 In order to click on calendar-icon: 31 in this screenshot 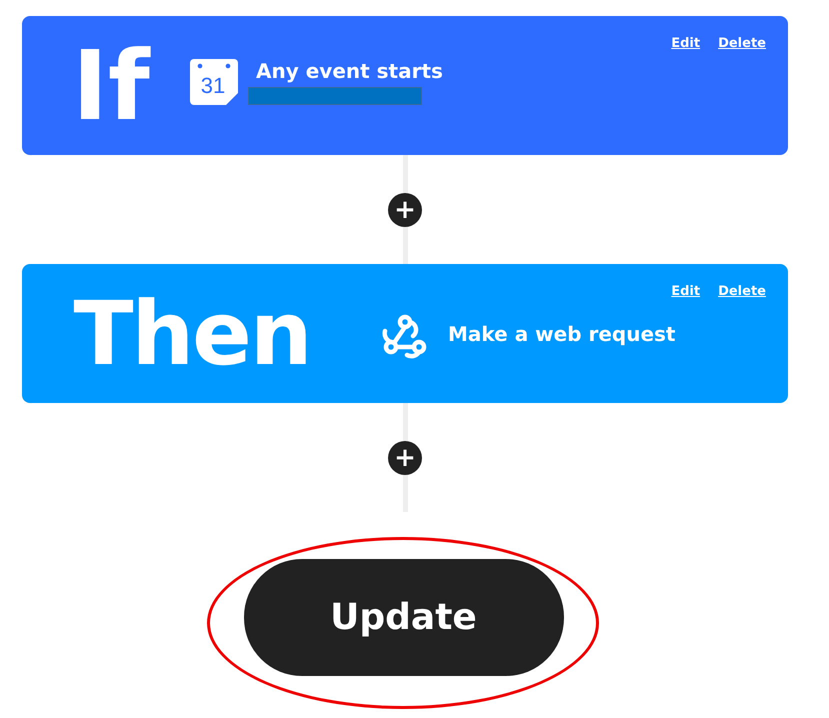, I will do `click(214, 81)`.